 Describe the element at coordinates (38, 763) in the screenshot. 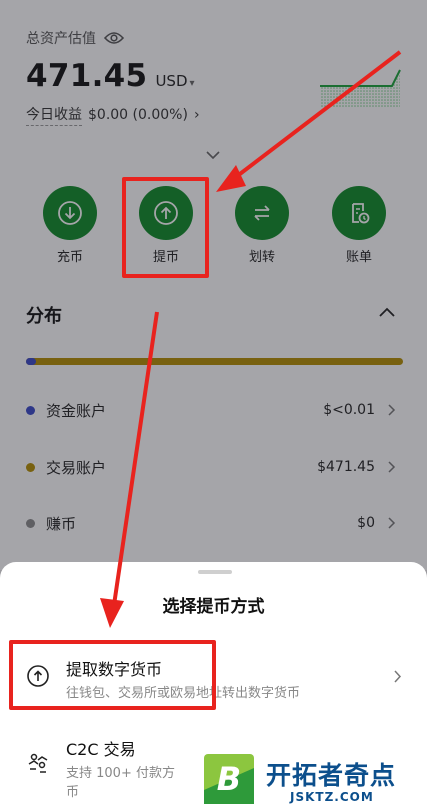

I see `c2c-people-icon` at that location.